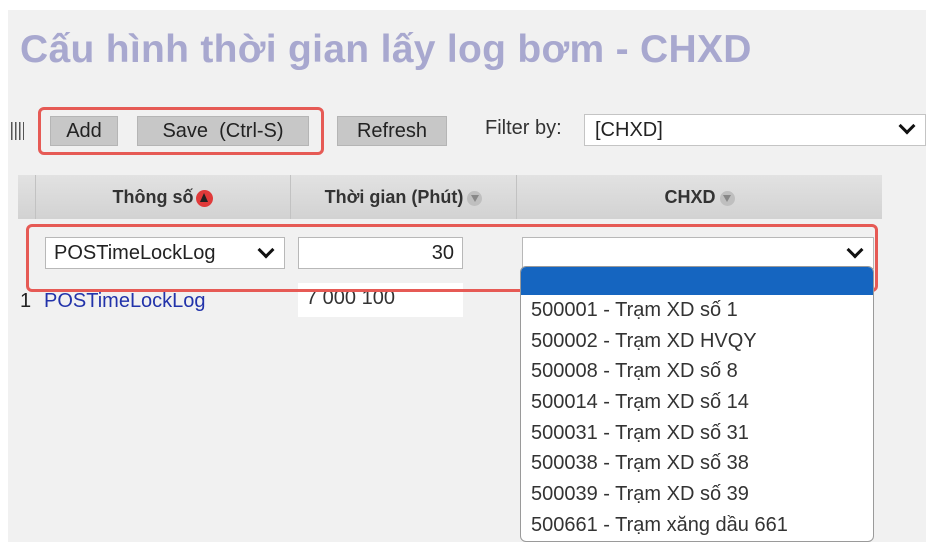  Describe the element at coordinates (223, 131) in the screenshot. I see `save-button: Save (Ctrl-S)` at that location.